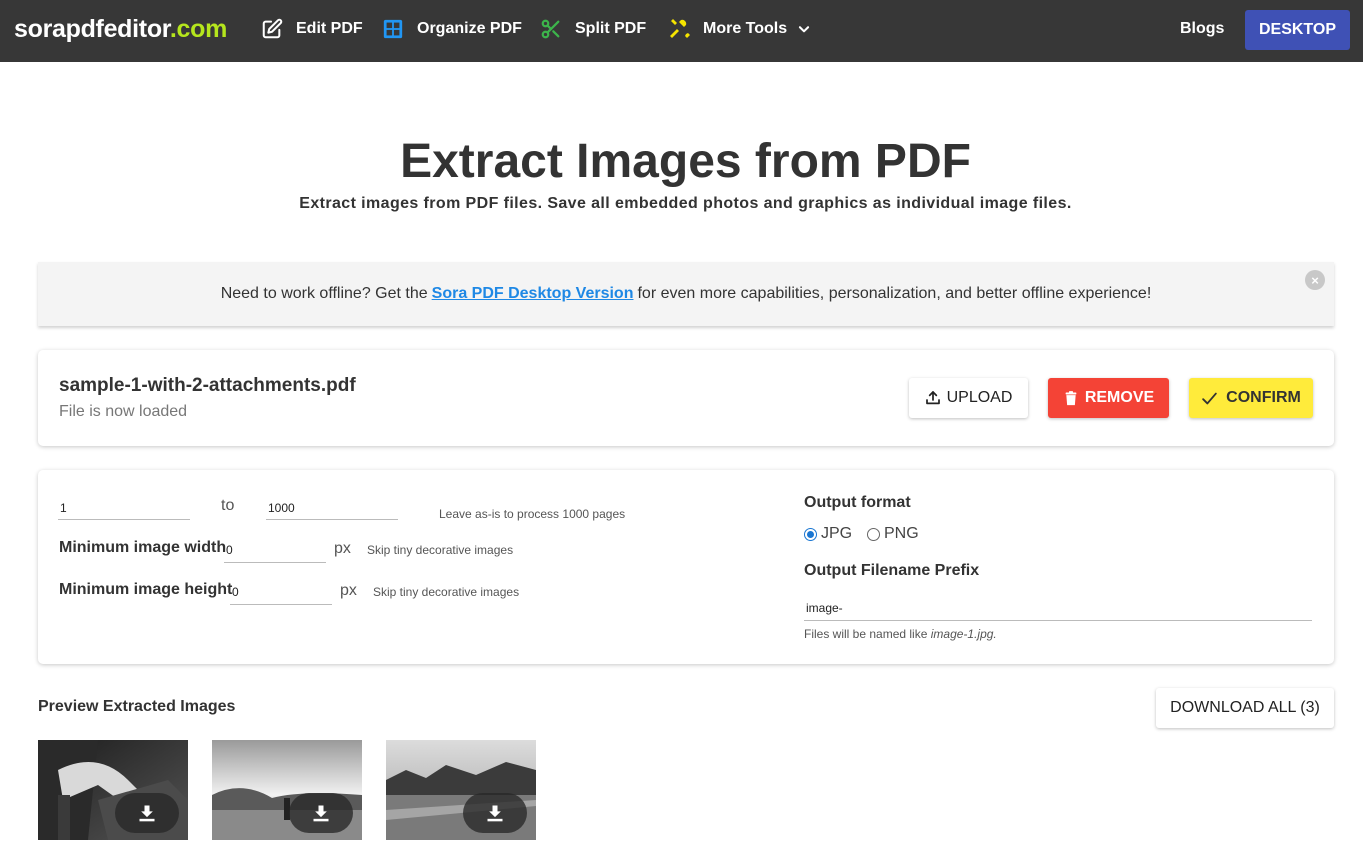 This screenshot has height=856, width=1363. Describe the element at coordinates (446, 592) in the screenshot. I see `min-height-hint: Skip tiny decorative images` at that location.